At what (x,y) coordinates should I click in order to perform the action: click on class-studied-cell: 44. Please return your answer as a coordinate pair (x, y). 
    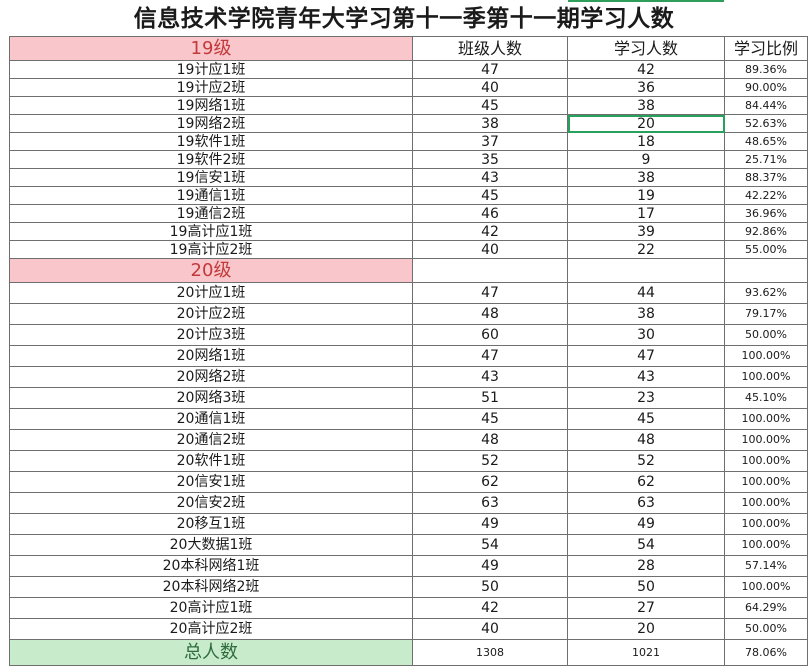
    Looking at the image, I should click on (646, 293).